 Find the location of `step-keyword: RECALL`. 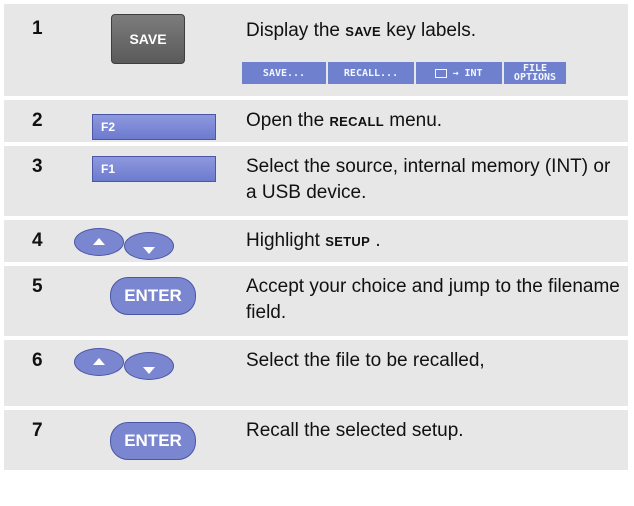

step-keyword: RECALL is located at coordinates (356, 121).